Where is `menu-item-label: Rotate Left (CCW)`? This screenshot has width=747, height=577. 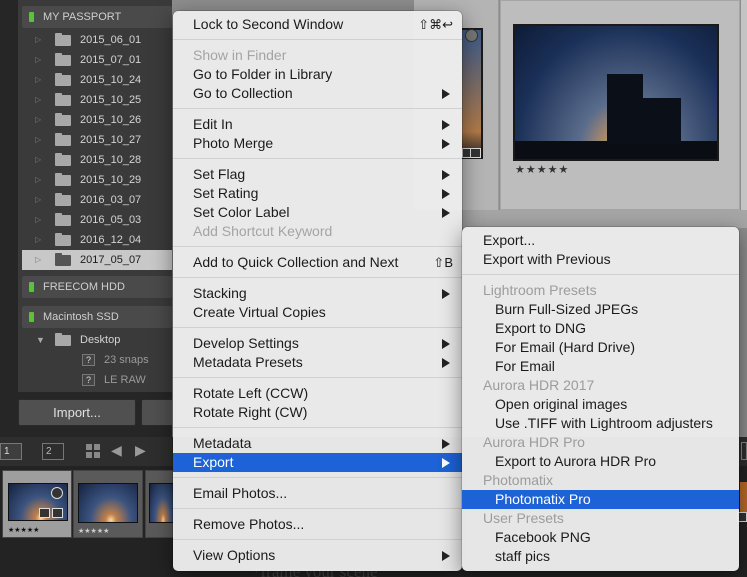 menu-item-label: Rotate Left (CCW) is located at coordinates (251, 393).